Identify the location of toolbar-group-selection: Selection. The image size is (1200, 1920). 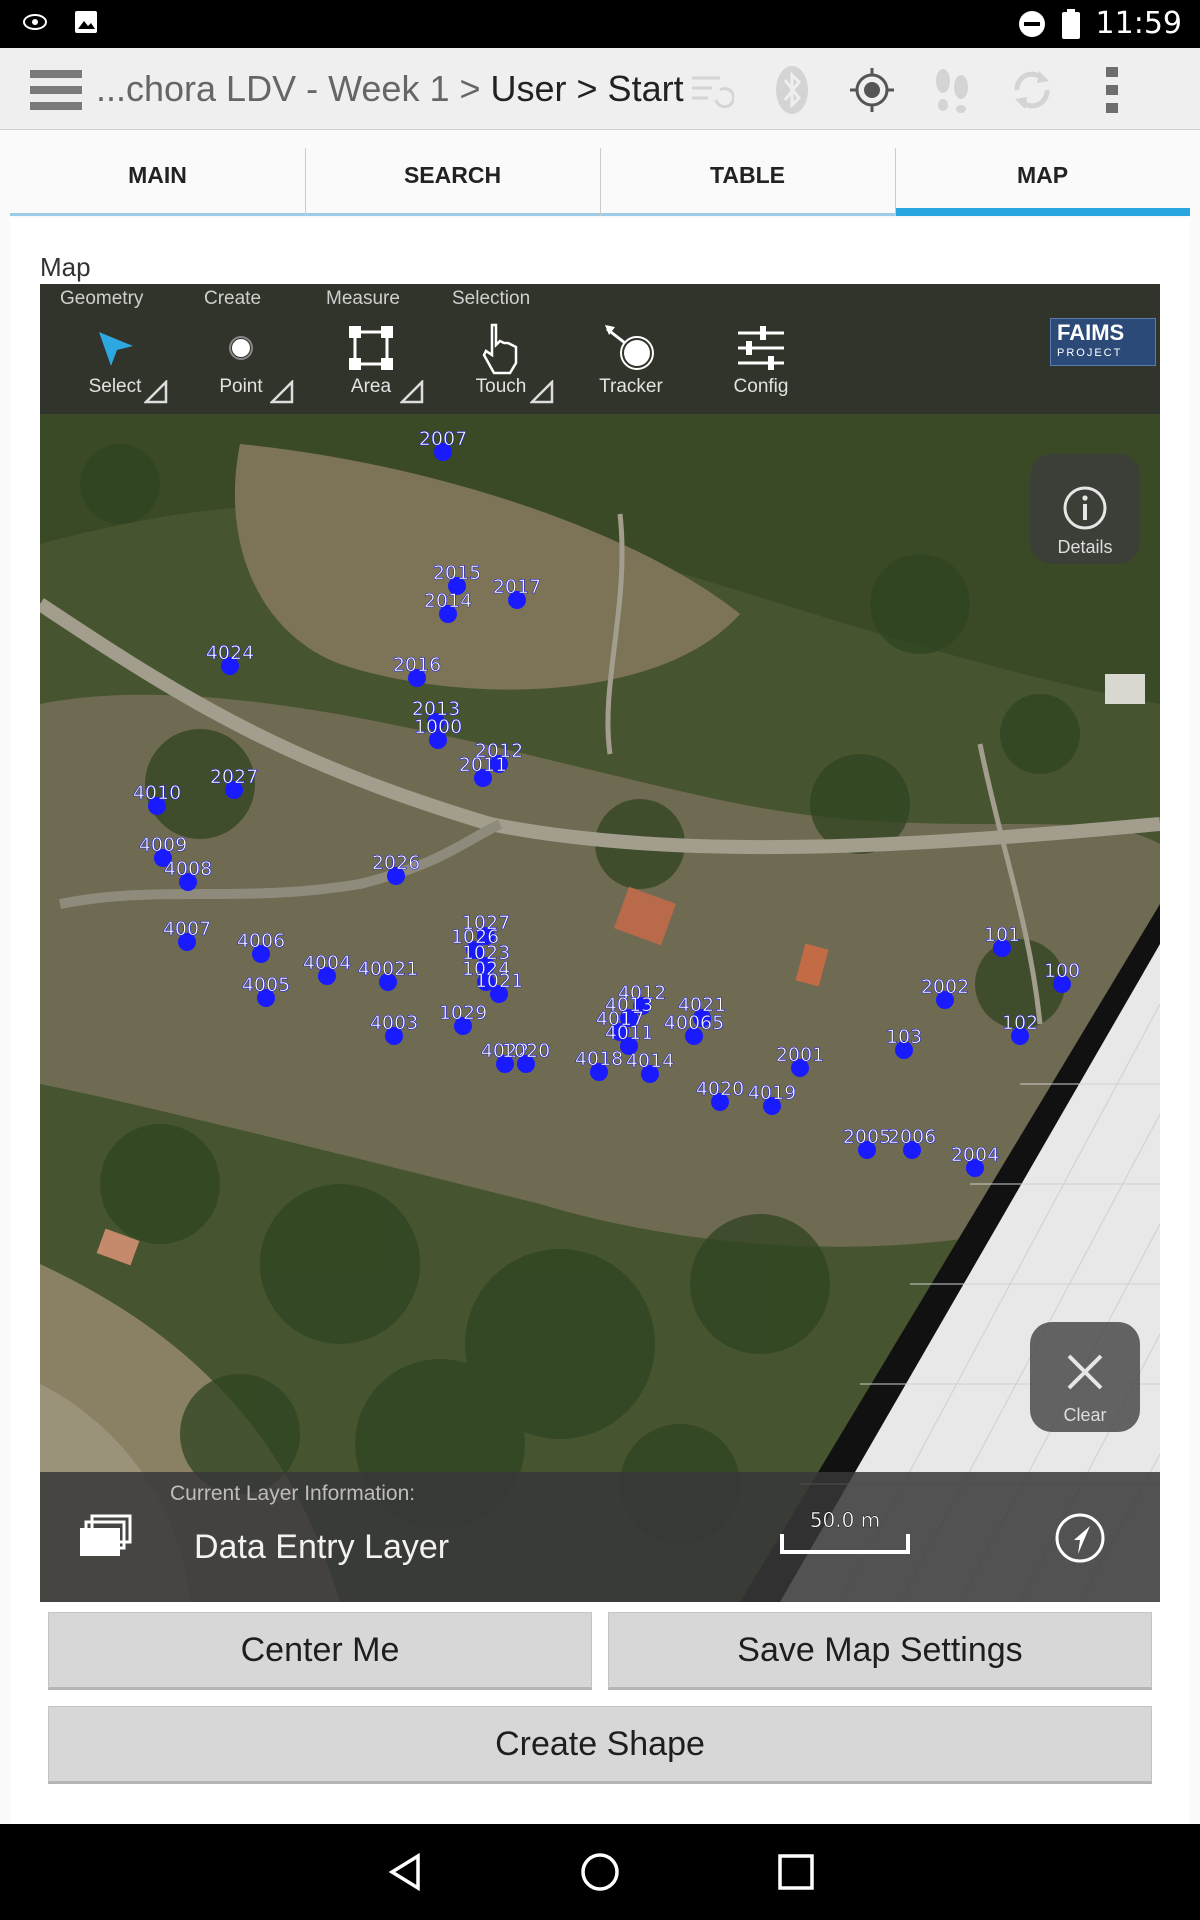
(491, 298).